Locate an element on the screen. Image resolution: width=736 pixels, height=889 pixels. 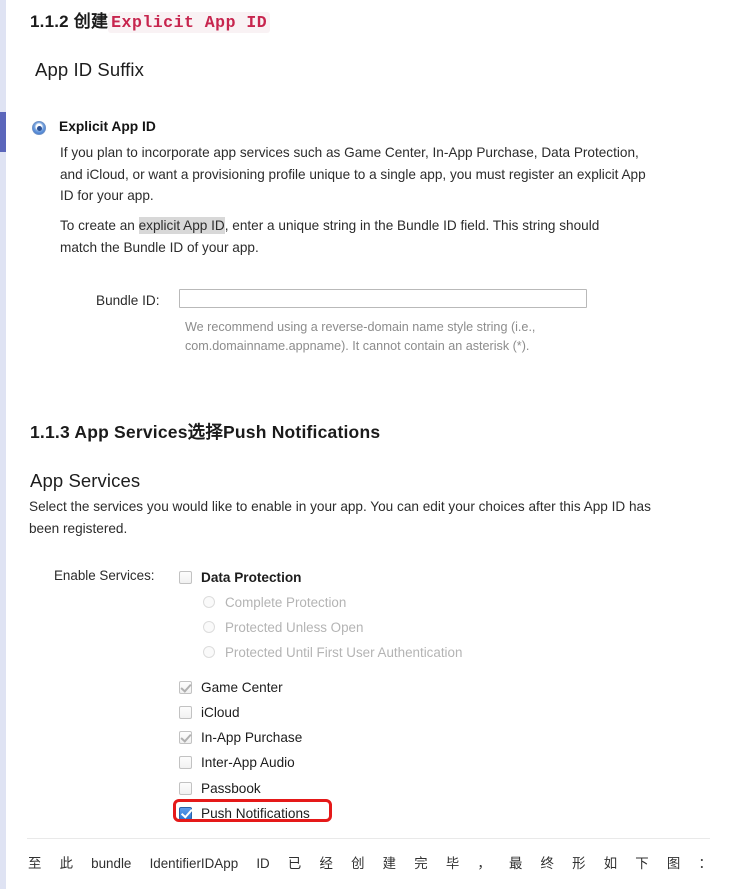
radio-icon-protected-until-first-user-authentication is located at coordinates (209, 652).